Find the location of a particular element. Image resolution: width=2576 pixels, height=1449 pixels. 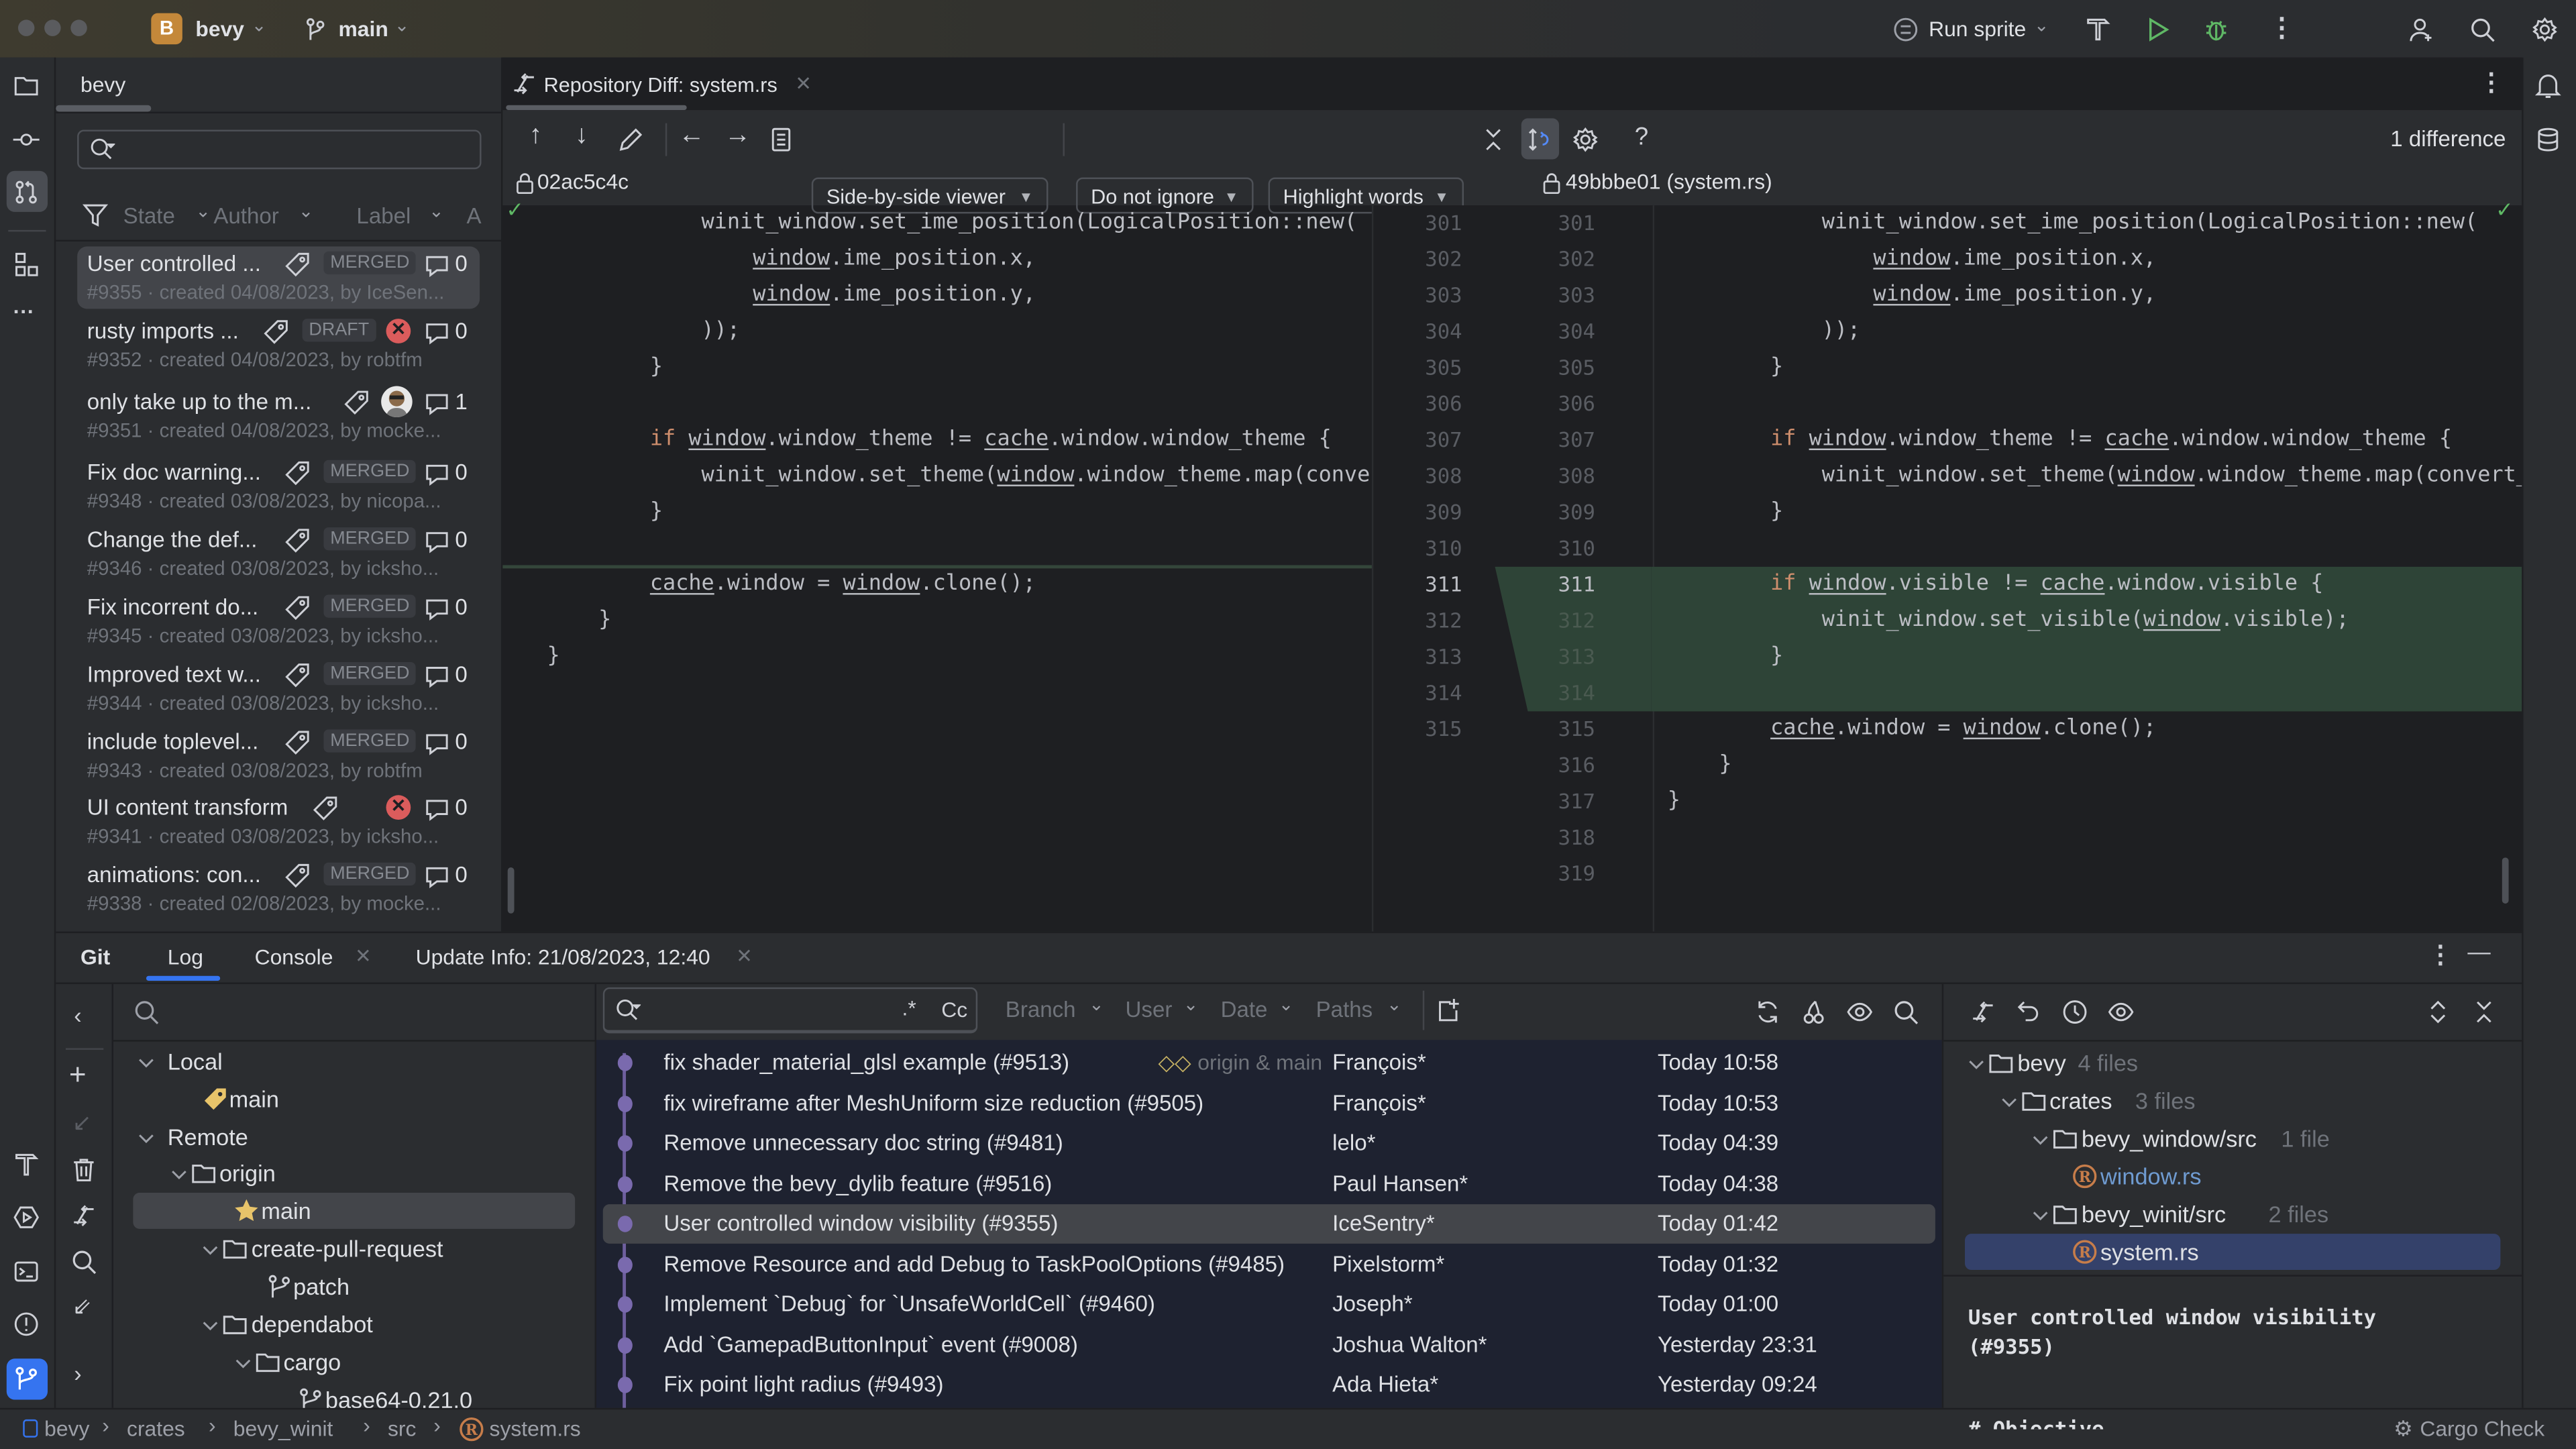

filter-icon is located at coordinates (95, 215).